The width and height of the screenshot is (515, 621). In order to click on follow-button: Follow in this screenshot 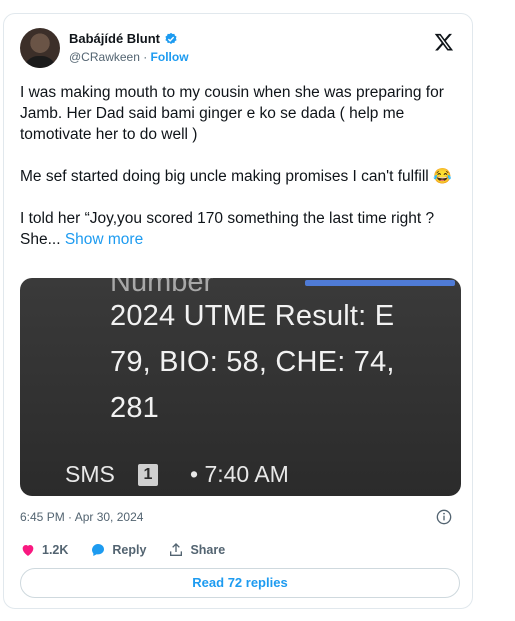, I will do `click(170, 57)`.